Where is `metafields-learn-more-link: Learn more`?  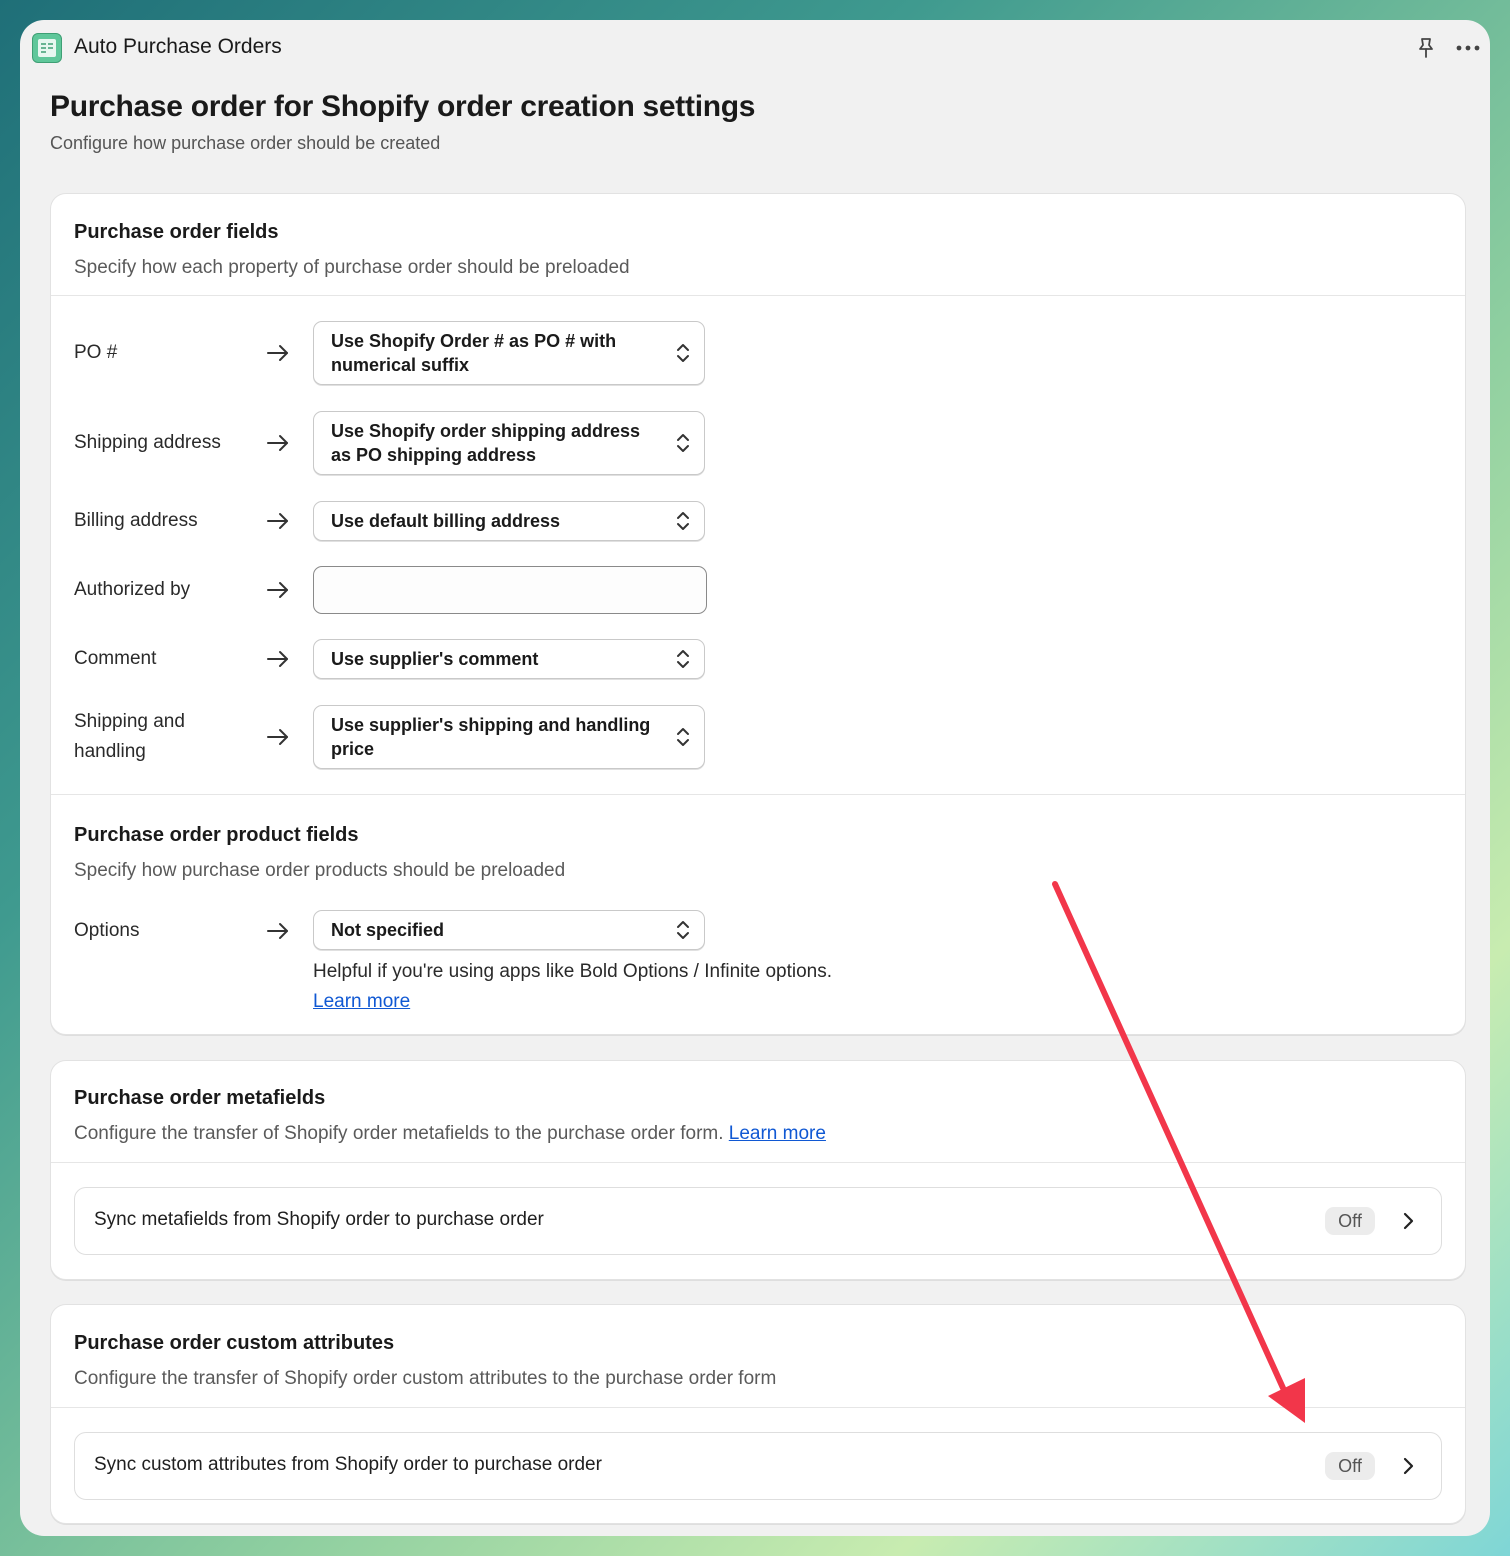
metafields-learn-more-link: Learn more is located at coordinates (777, 1133).